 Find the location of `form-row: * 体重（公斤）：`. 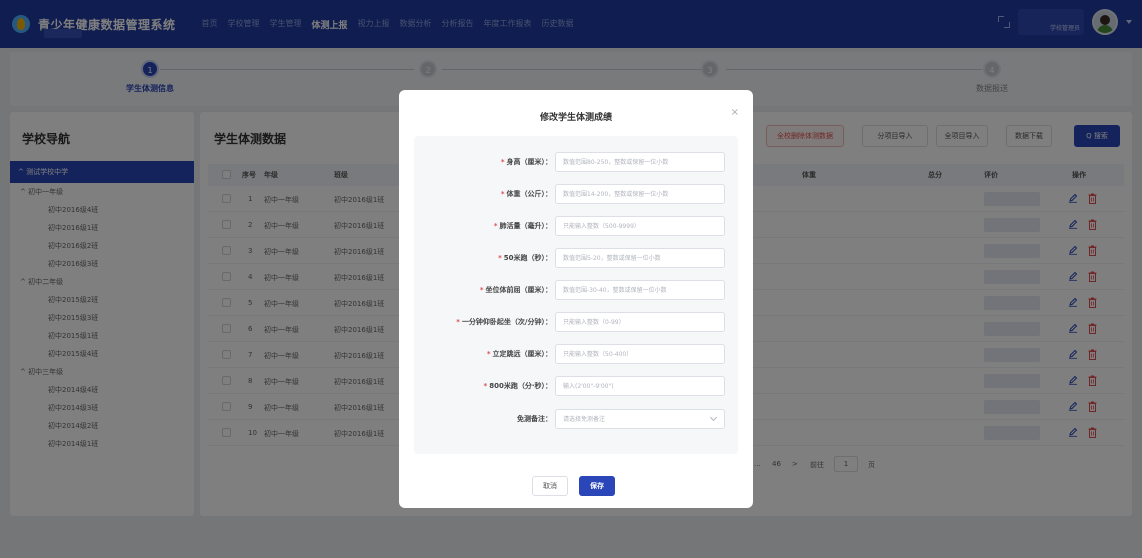

form-row: * 体重（公斤）： is located at coordinates (576, 194).